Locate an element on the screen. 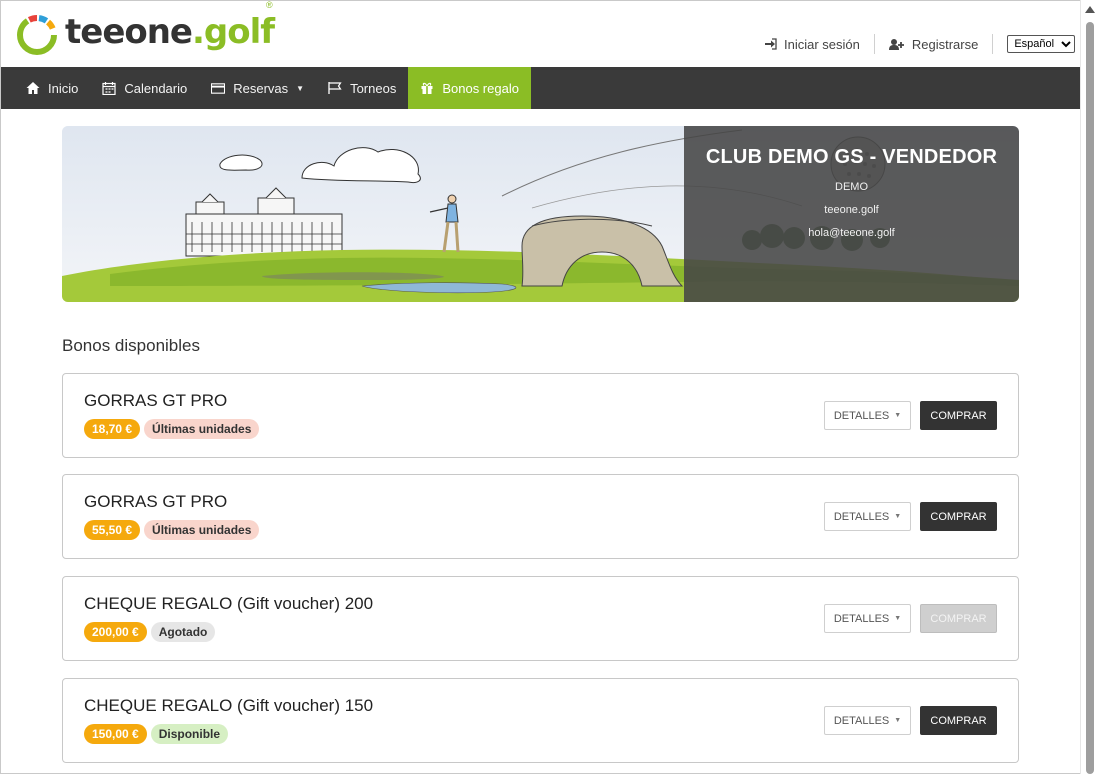 The image size is (1097, 774). club-subtitle: DEMO is located at coordinates (851, 187).